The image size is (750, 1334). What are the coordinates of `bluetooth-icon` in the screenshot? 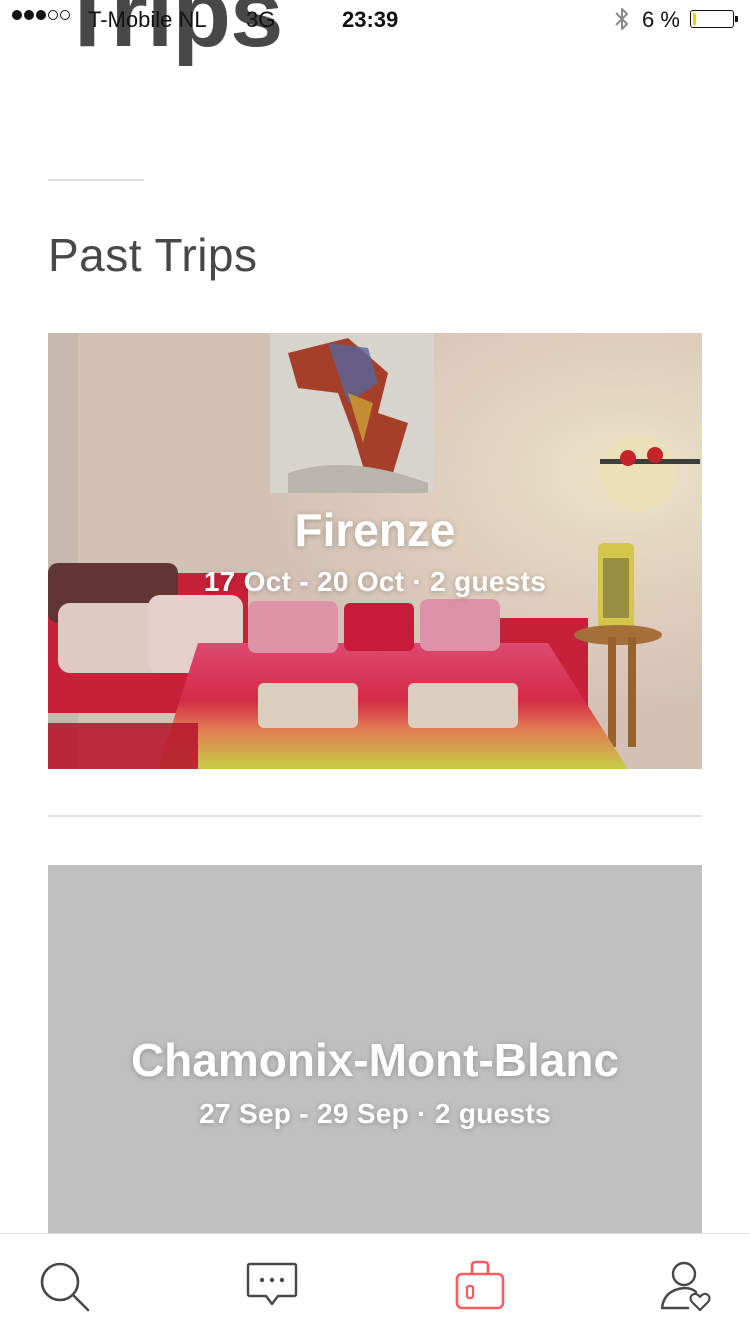 It's located at (621, 19).